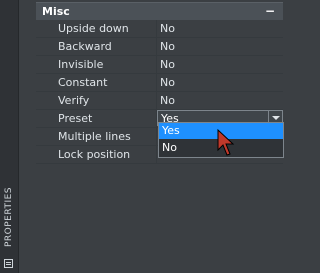 The height and width of the screenshot is (273, 320). Describe the element at coordinates (8, 263) in the screenshot. I see `properties-panel-icon` at that location.